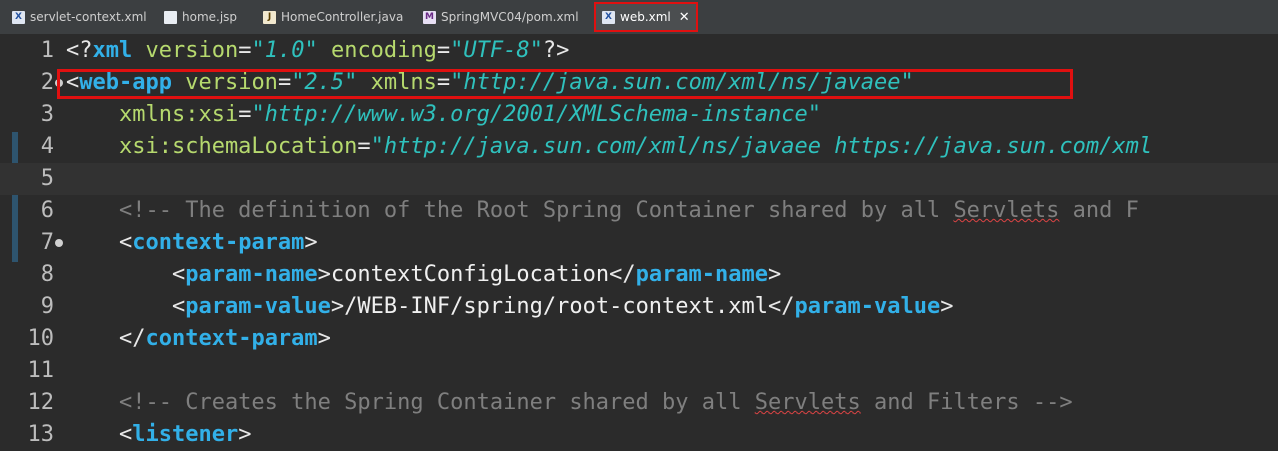 The width and height of the screenshot is (1278, 451). What do you see at coordinates (47, 146) in the screenshot?
I see `line-number: 4` at bounding box center [47, 146].